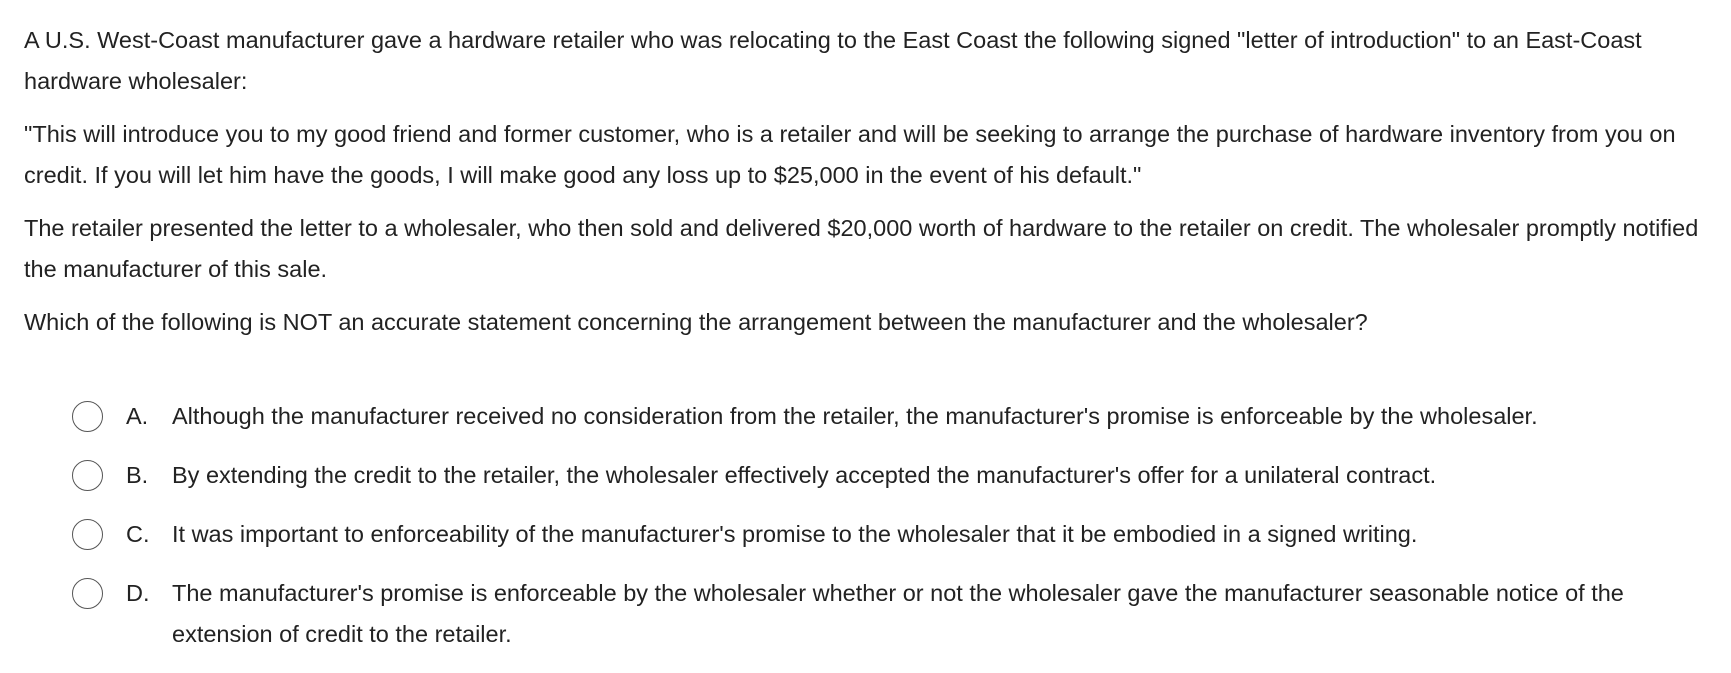 This screenshot has height=673, width=1731. Describe the element at coordinates (87, 475) in the screenshot. I see `option-b-radio` at that location.